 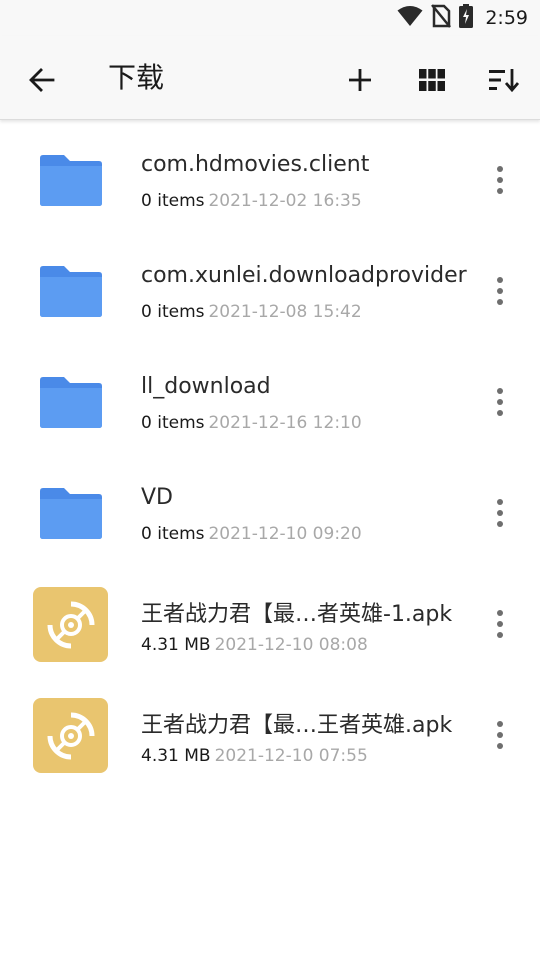 I want to click on file-date: 2021-12-10 08:08, so click(x=291, y=645).